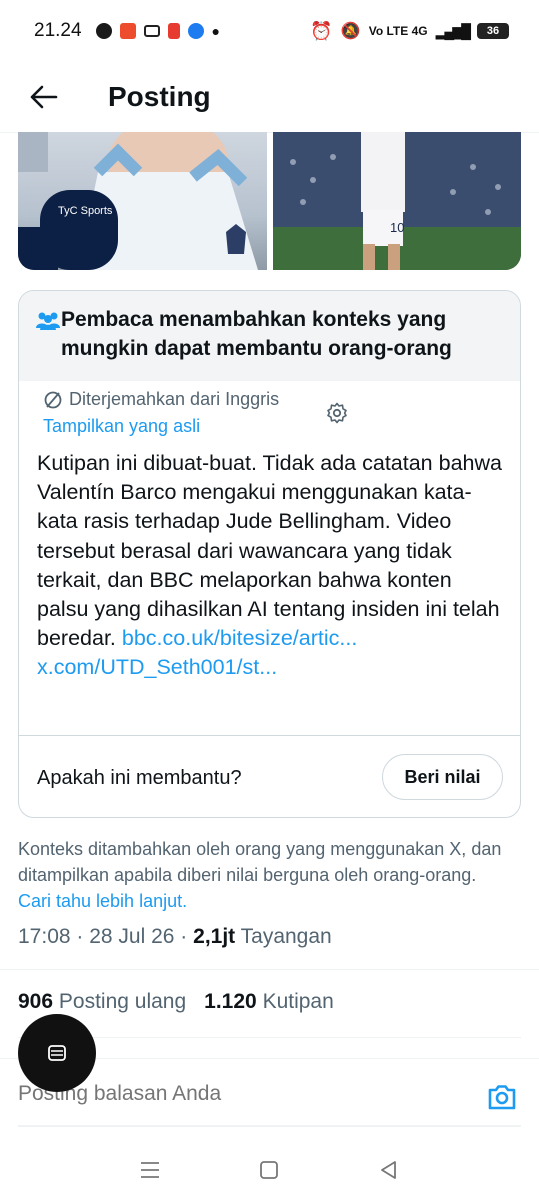 This screenshot has width=539, height=1200. I want to click on system-nav-bar, so click(269, 1170).